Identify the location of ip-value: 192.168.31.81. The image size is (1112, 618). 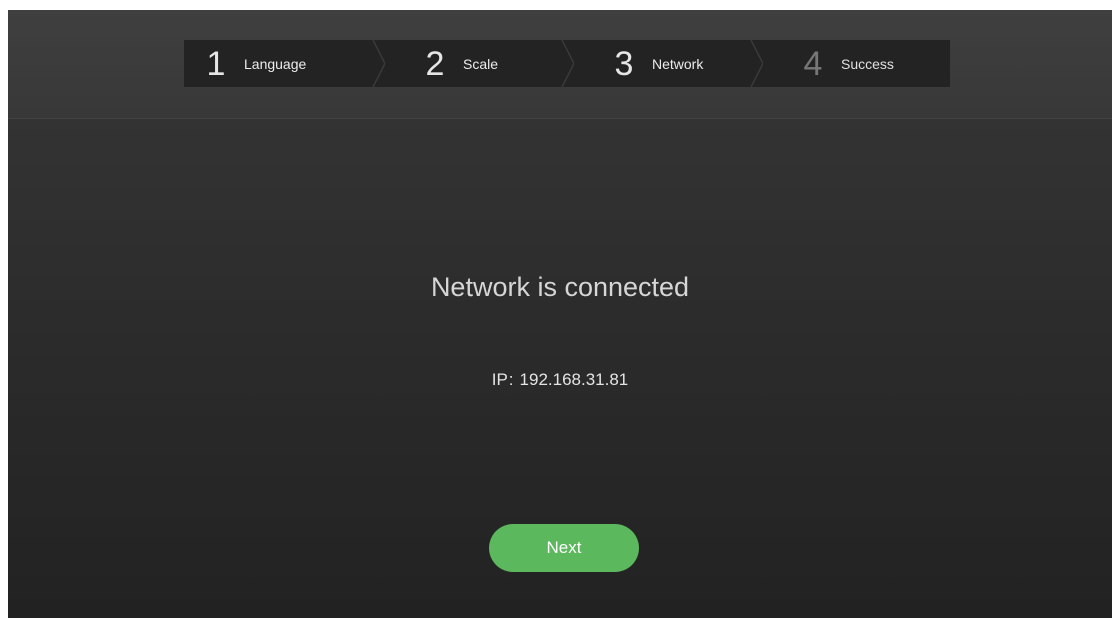
(574, 379).